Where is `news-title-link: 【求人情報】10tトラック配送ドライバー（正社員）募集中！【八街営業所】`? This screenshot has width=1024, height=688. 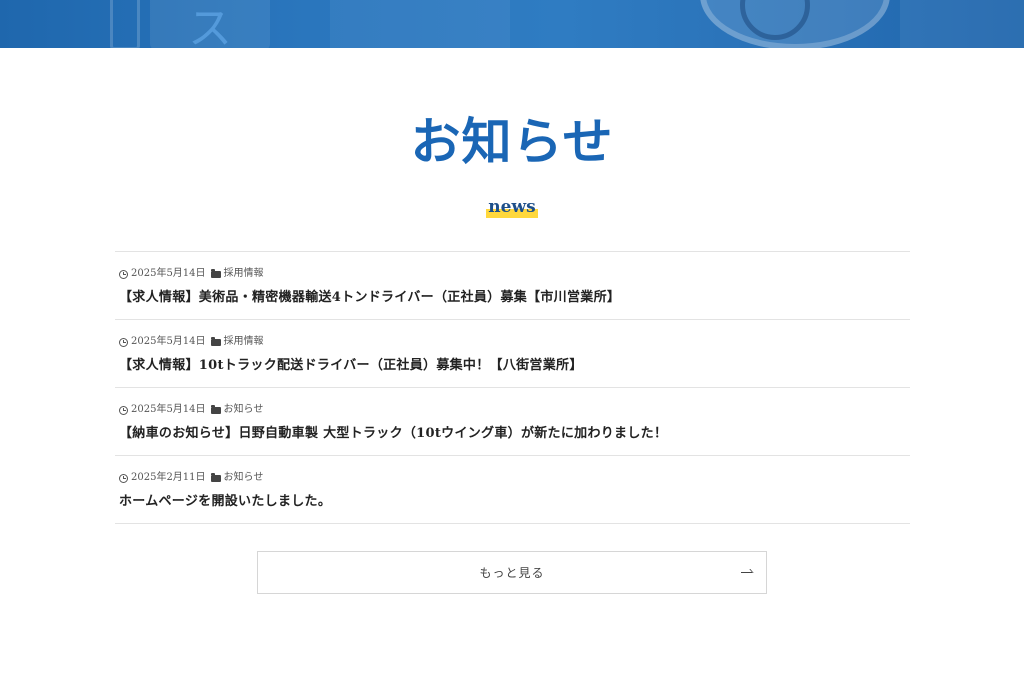
news-title-link: 【求人情報】10tトラック配送ドライバー（正社員）募集中！【八街営業所】 is located at coordinates (514, 366).